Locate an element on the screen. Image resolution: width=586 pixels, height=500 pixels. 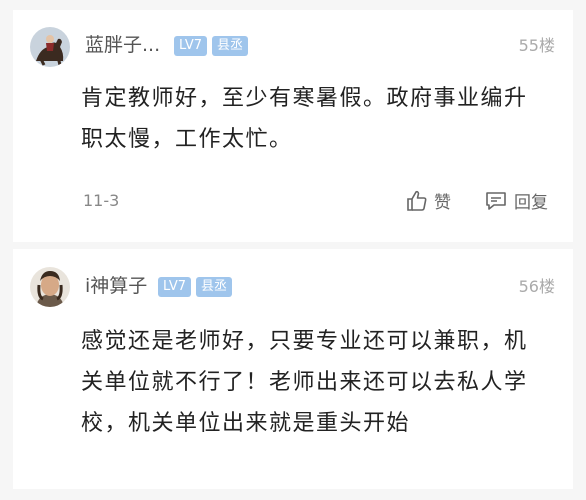
thumbs-up-icon is located at coordinates (417, 200).